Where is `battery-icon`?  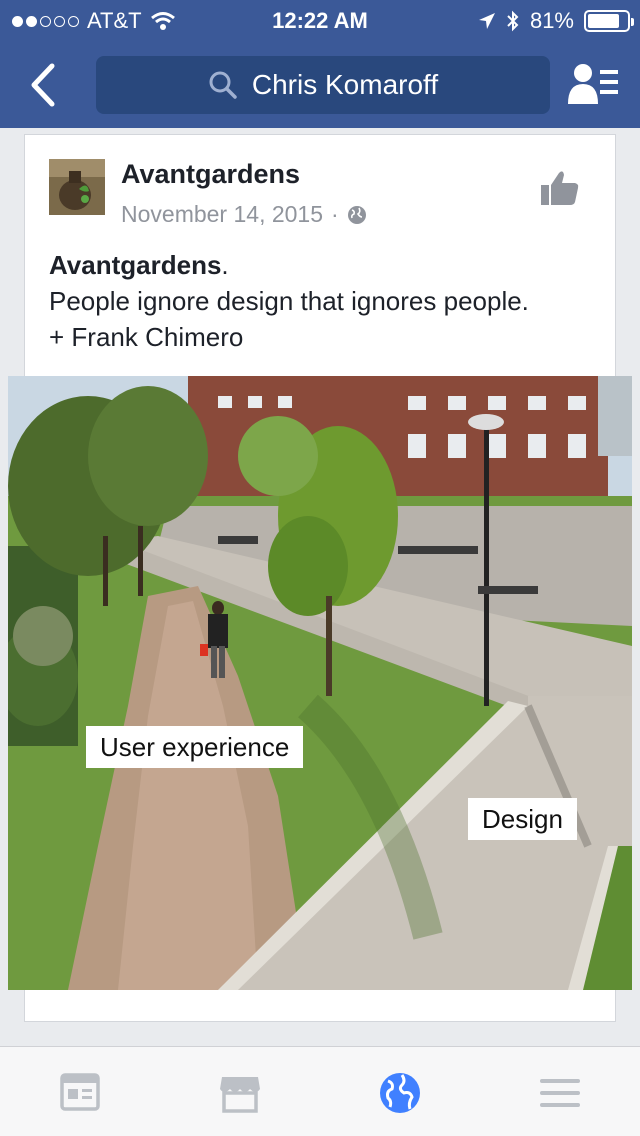 battery-icon is located at coordinates (609, 21).